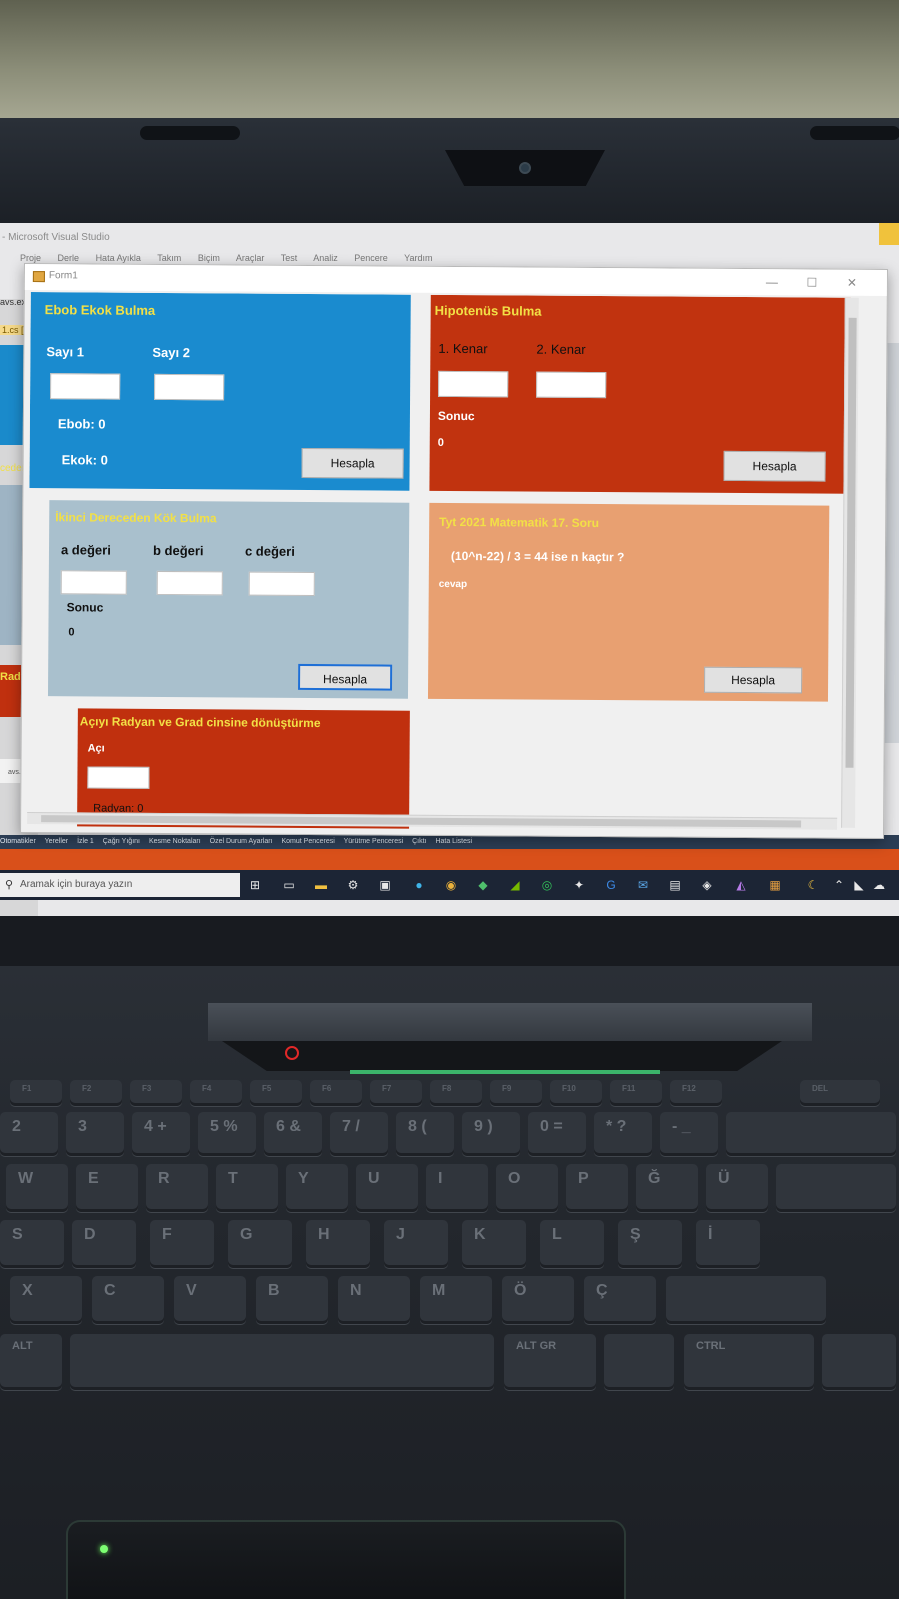 Image resolution: width=899 pixels, height=1599 pixels. What do you see at coordinates (31, 1362) in the screenshot?
I see `alt-key: ALT` at bounding box center [31, 1362].